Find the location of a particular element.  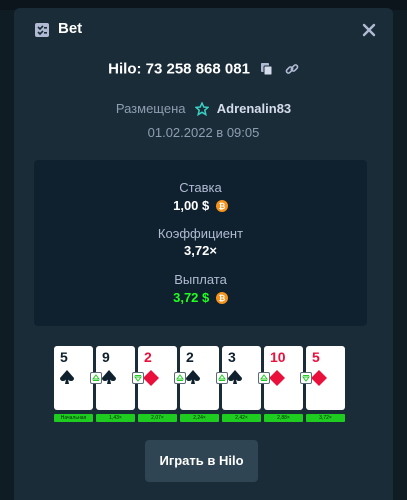

link-icon is located at coordinates (292, 69).